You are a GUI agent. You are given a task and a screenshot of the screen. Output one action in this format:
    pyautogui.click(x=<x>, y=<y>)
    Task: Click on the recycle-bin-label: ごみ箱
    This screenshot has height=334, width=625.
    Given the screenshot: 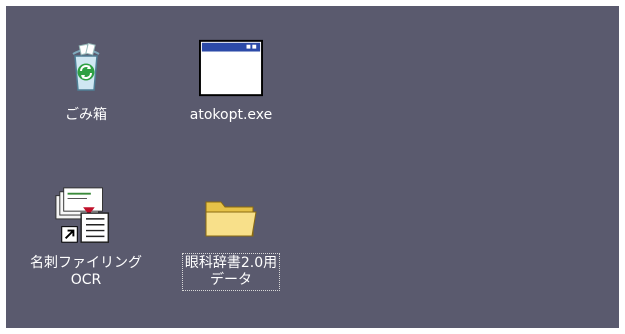 What is the action you would take?
    pyautogui.click(x=86, y=115)
    